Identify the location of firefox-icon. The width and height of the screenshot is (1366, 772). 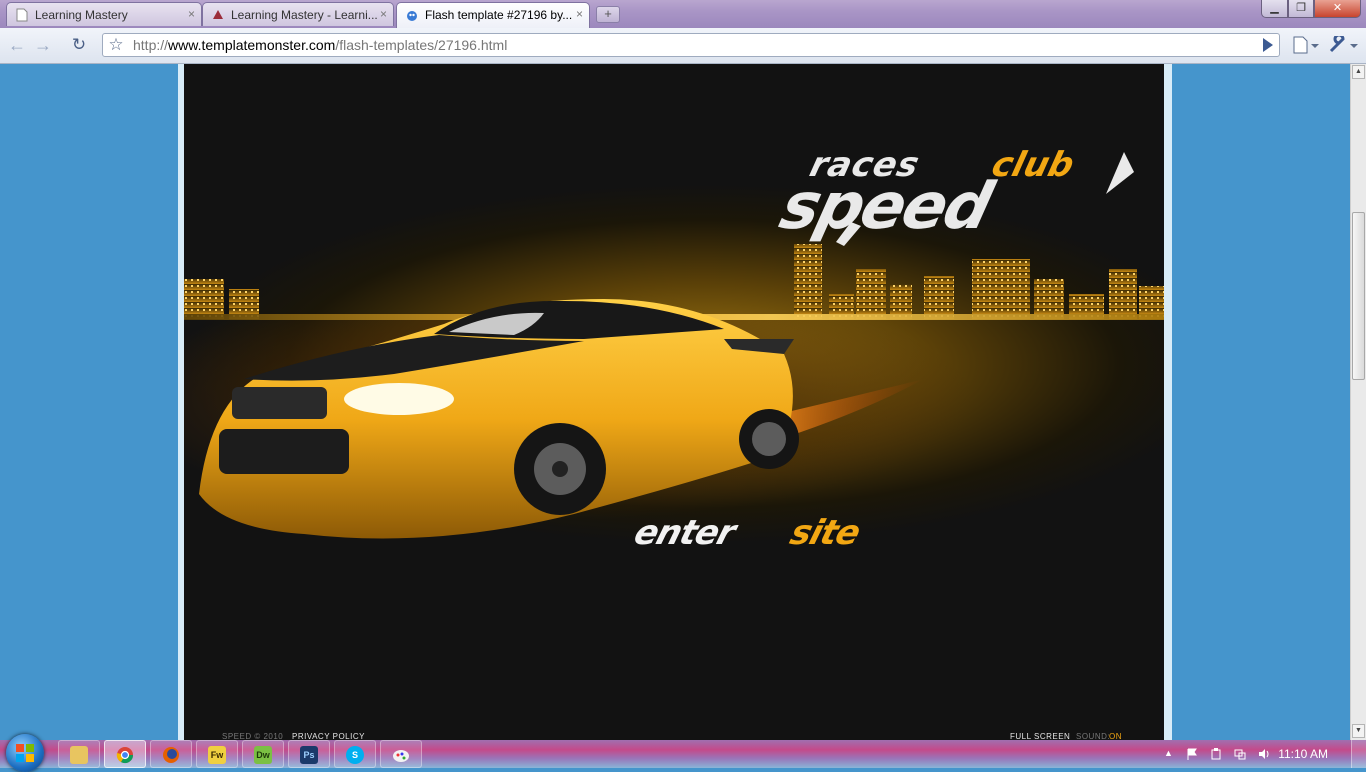
(171, 755).